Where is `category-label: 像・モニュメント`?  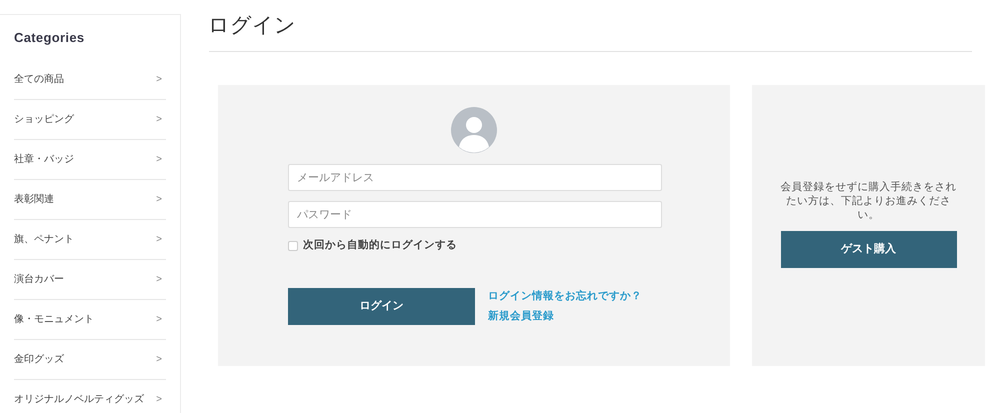 category-label: 像・モニュメント is located at coordinates (54, 319).